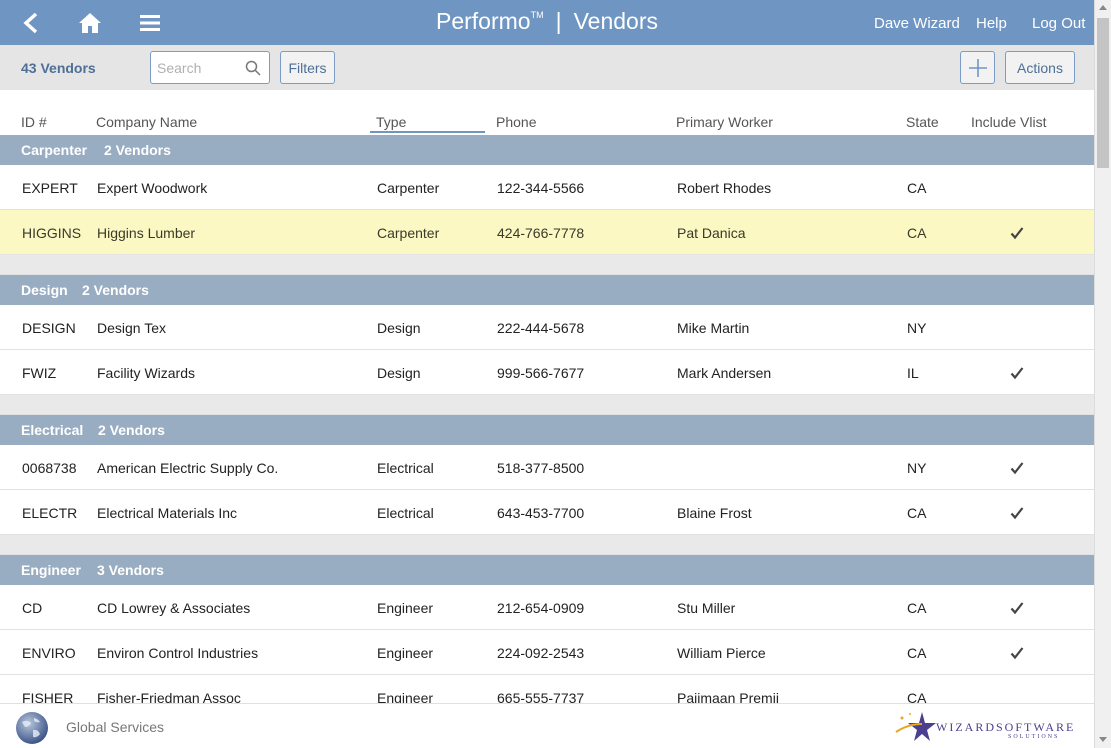  What do you see at coordinates (724, 188) in the screenshot?
I see `cell-worker: Robert Rhodes` at bounding box center [724, 188].